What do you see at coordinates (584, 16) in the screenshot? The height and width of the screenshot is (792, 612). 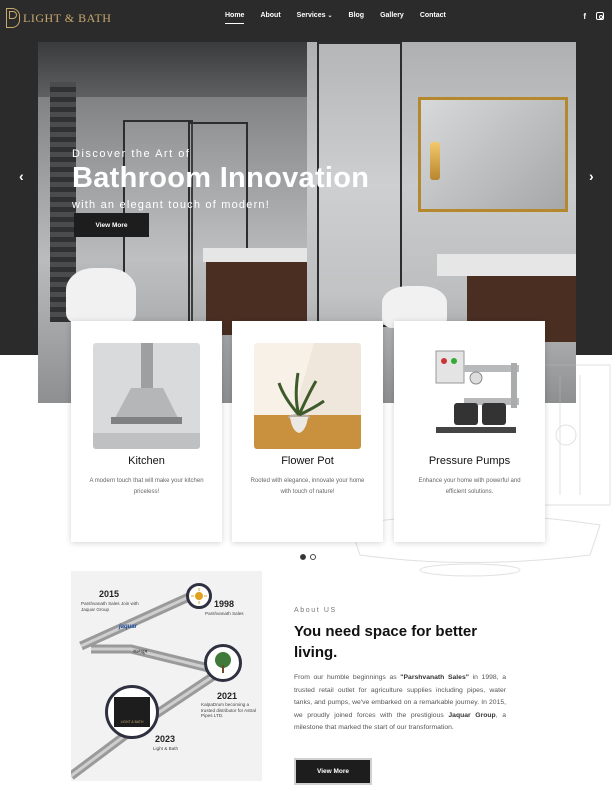 I see `facebook-icon: f` at bounding box center [584, 16].